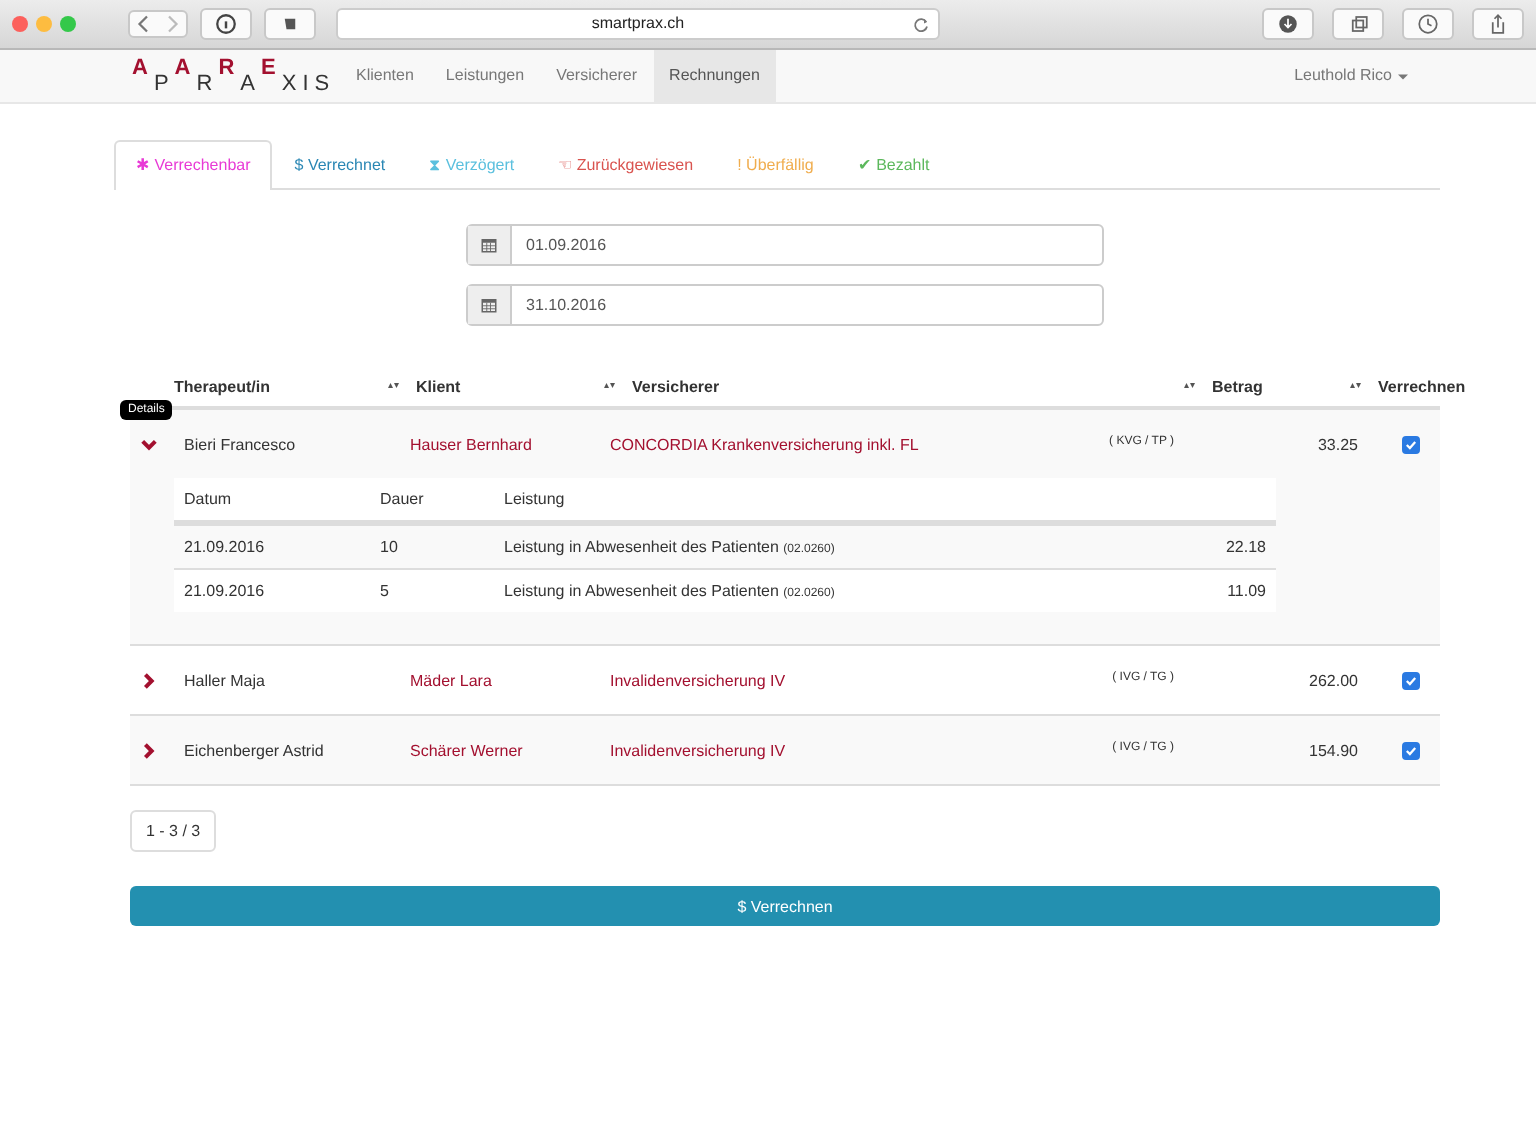 This screenshot has height=1134, width=1536. Describe the element at coordinates (226, 24) in the screenshot. I see `info-icon` at that location.